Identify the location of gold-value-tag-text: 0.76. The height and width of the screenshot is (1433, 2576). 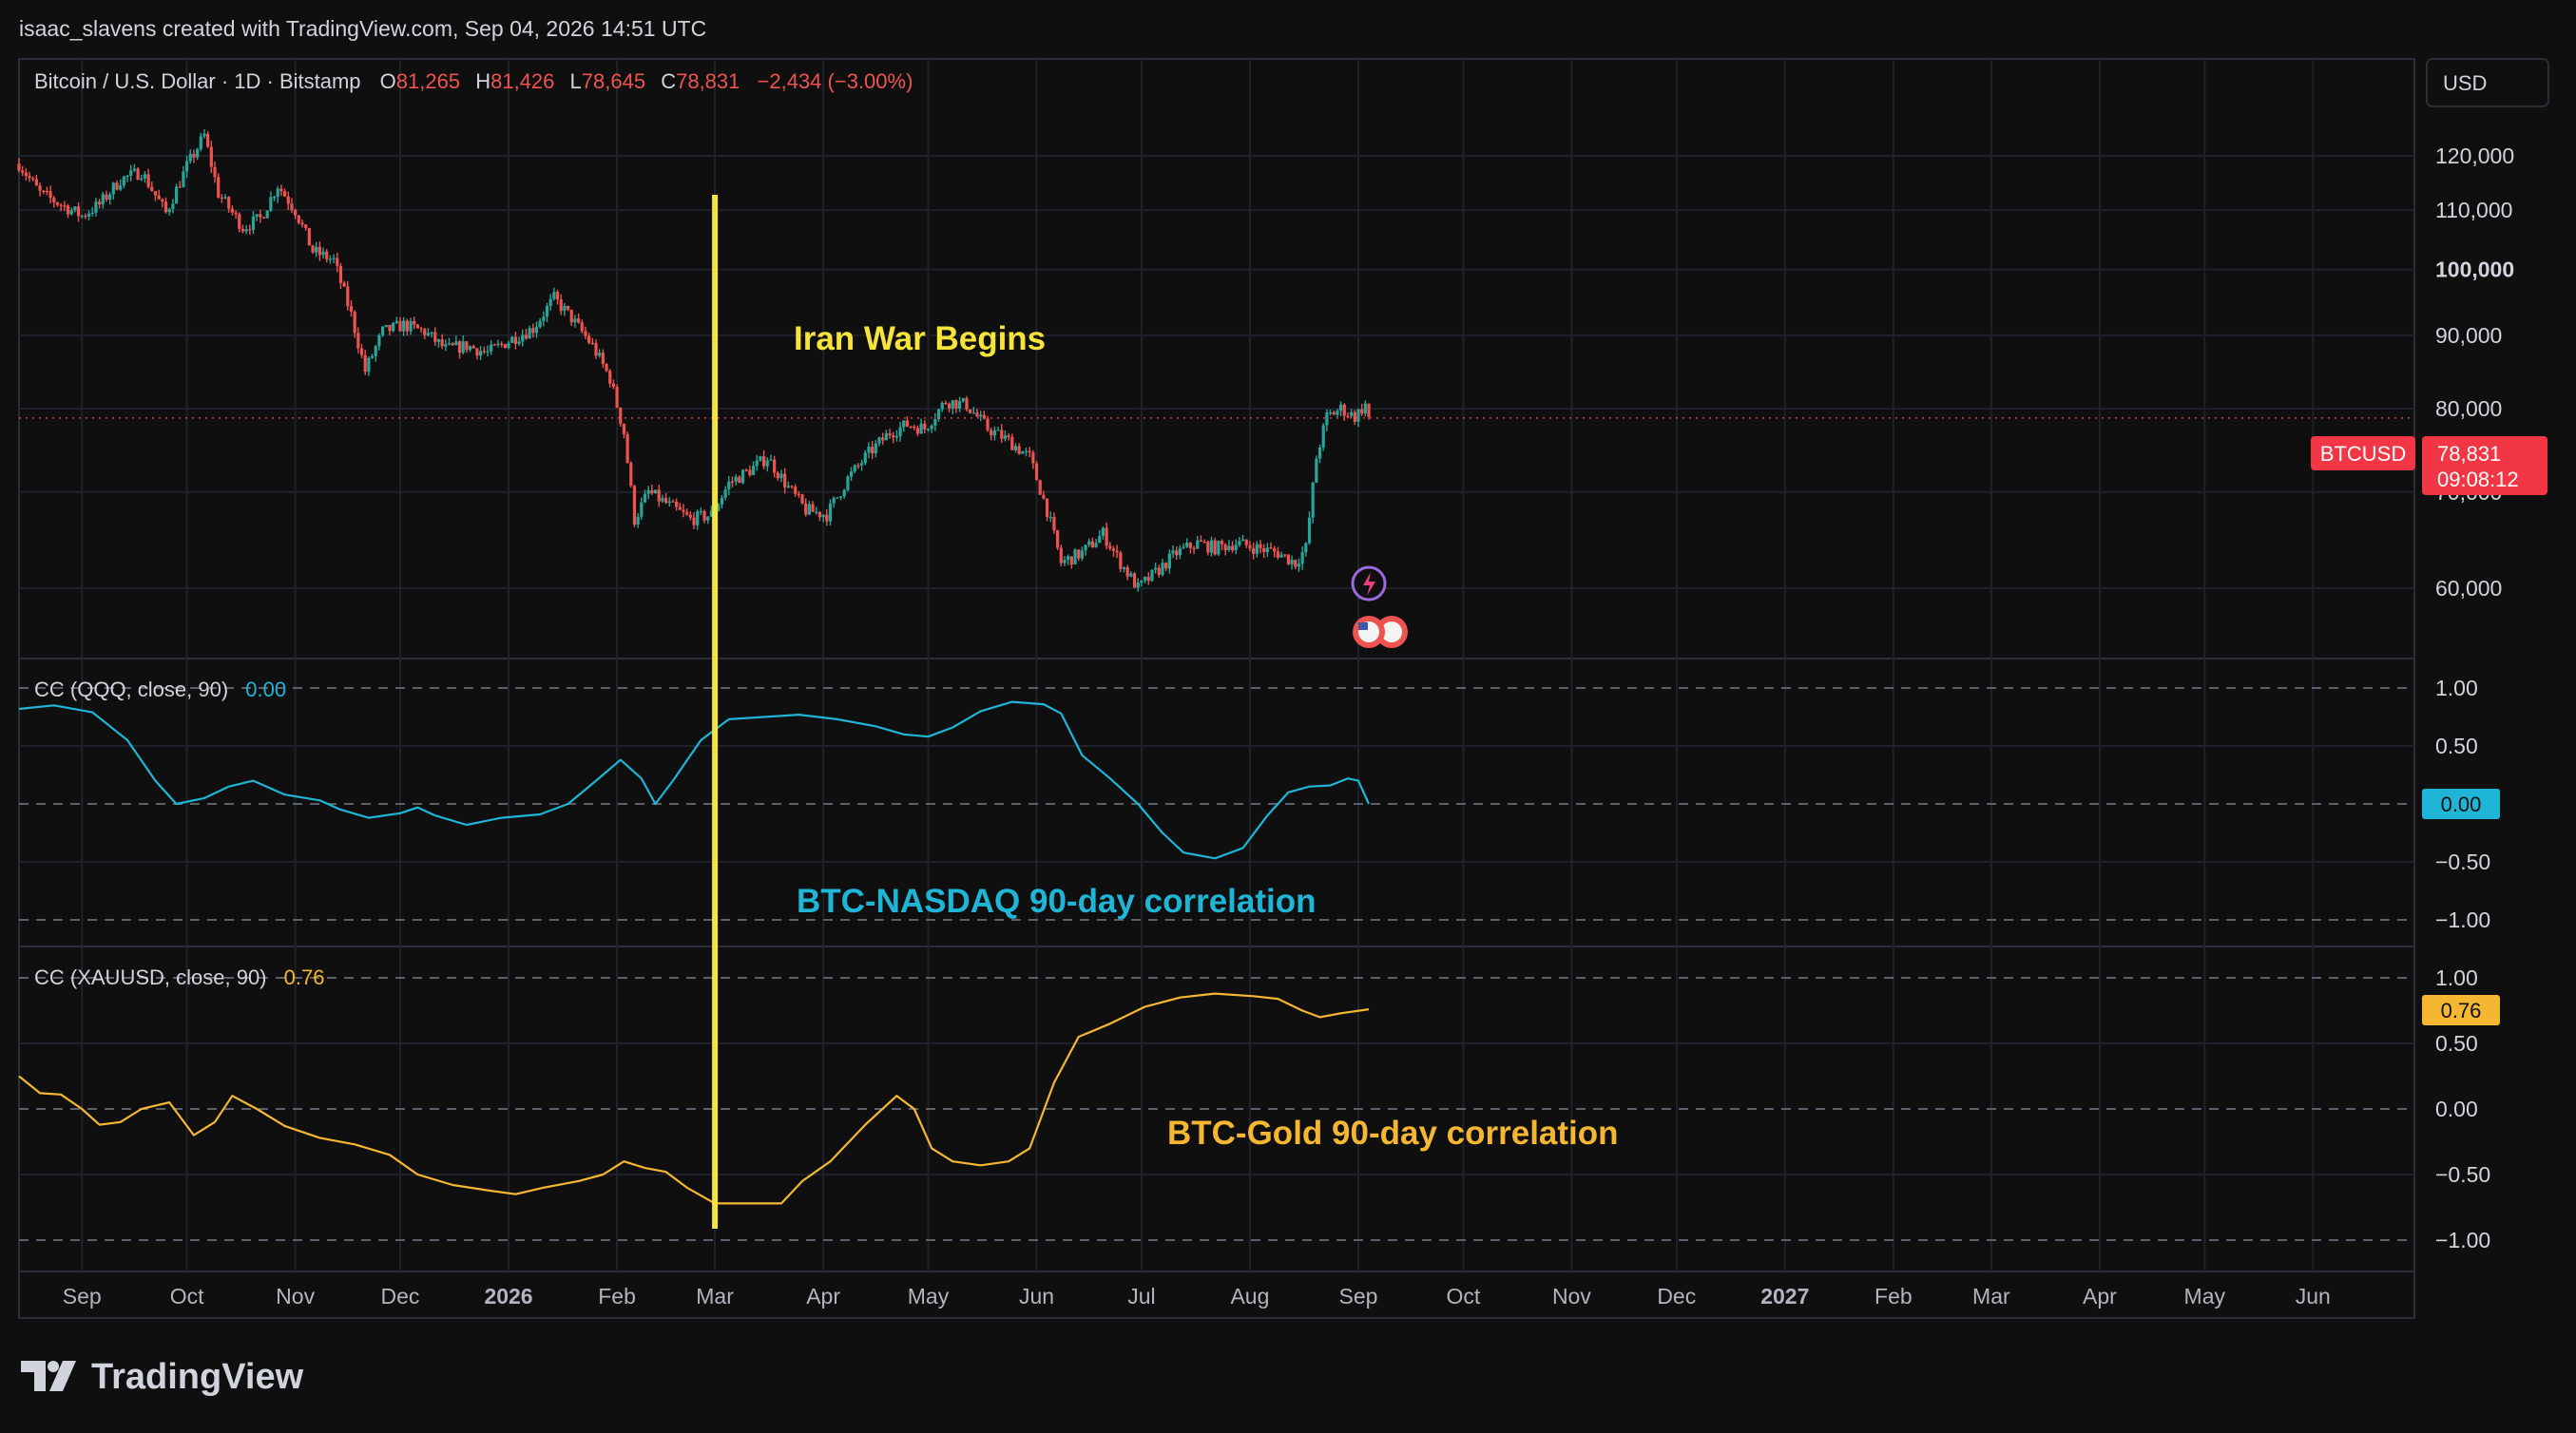
(2462, 1010).